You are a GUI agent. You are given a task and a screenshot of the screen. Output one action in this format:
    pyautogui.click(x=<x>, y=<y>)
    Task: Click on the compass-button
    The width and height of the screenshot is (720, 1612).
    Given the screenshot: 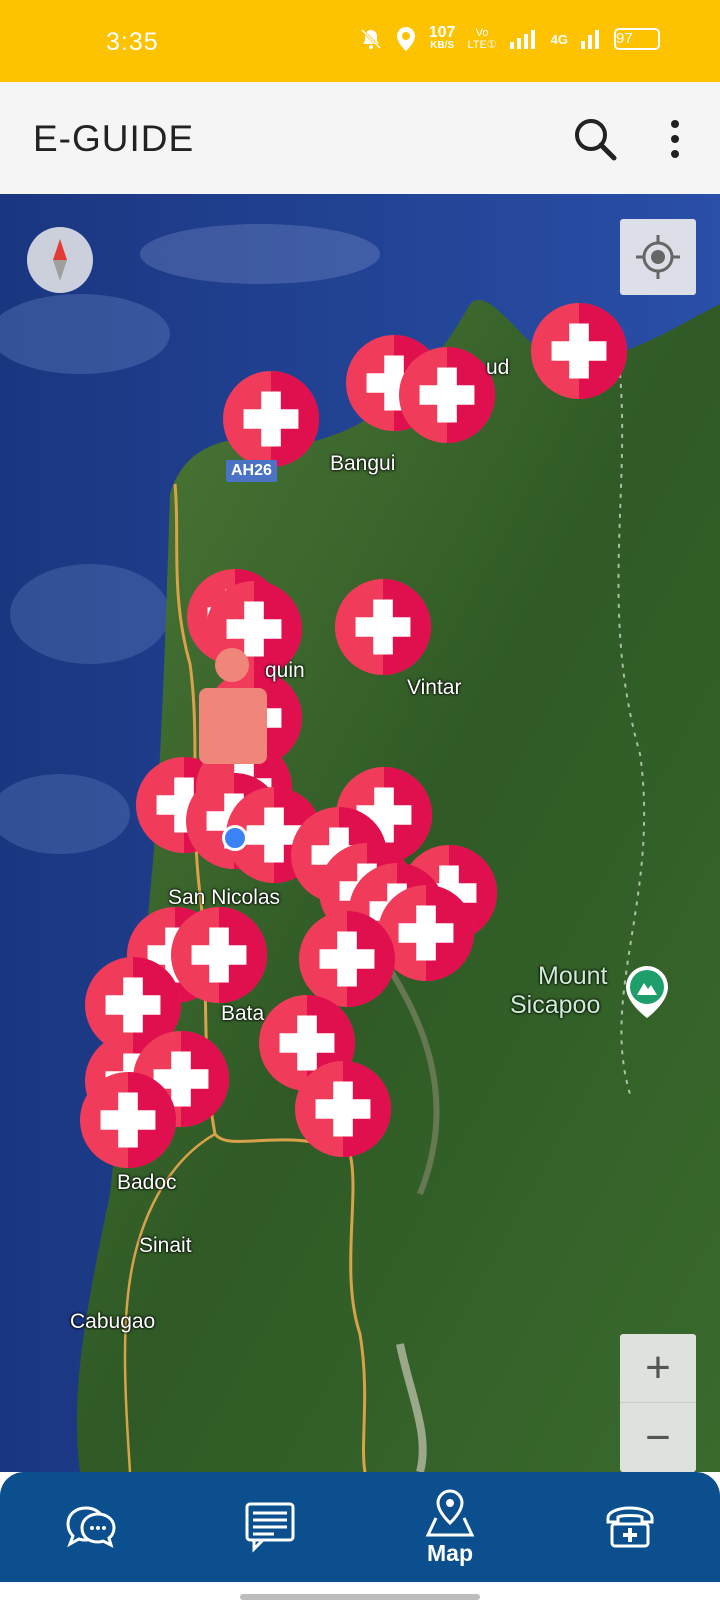 What is the action you would take?
    pyautogui.click(x=60, y=260)
    